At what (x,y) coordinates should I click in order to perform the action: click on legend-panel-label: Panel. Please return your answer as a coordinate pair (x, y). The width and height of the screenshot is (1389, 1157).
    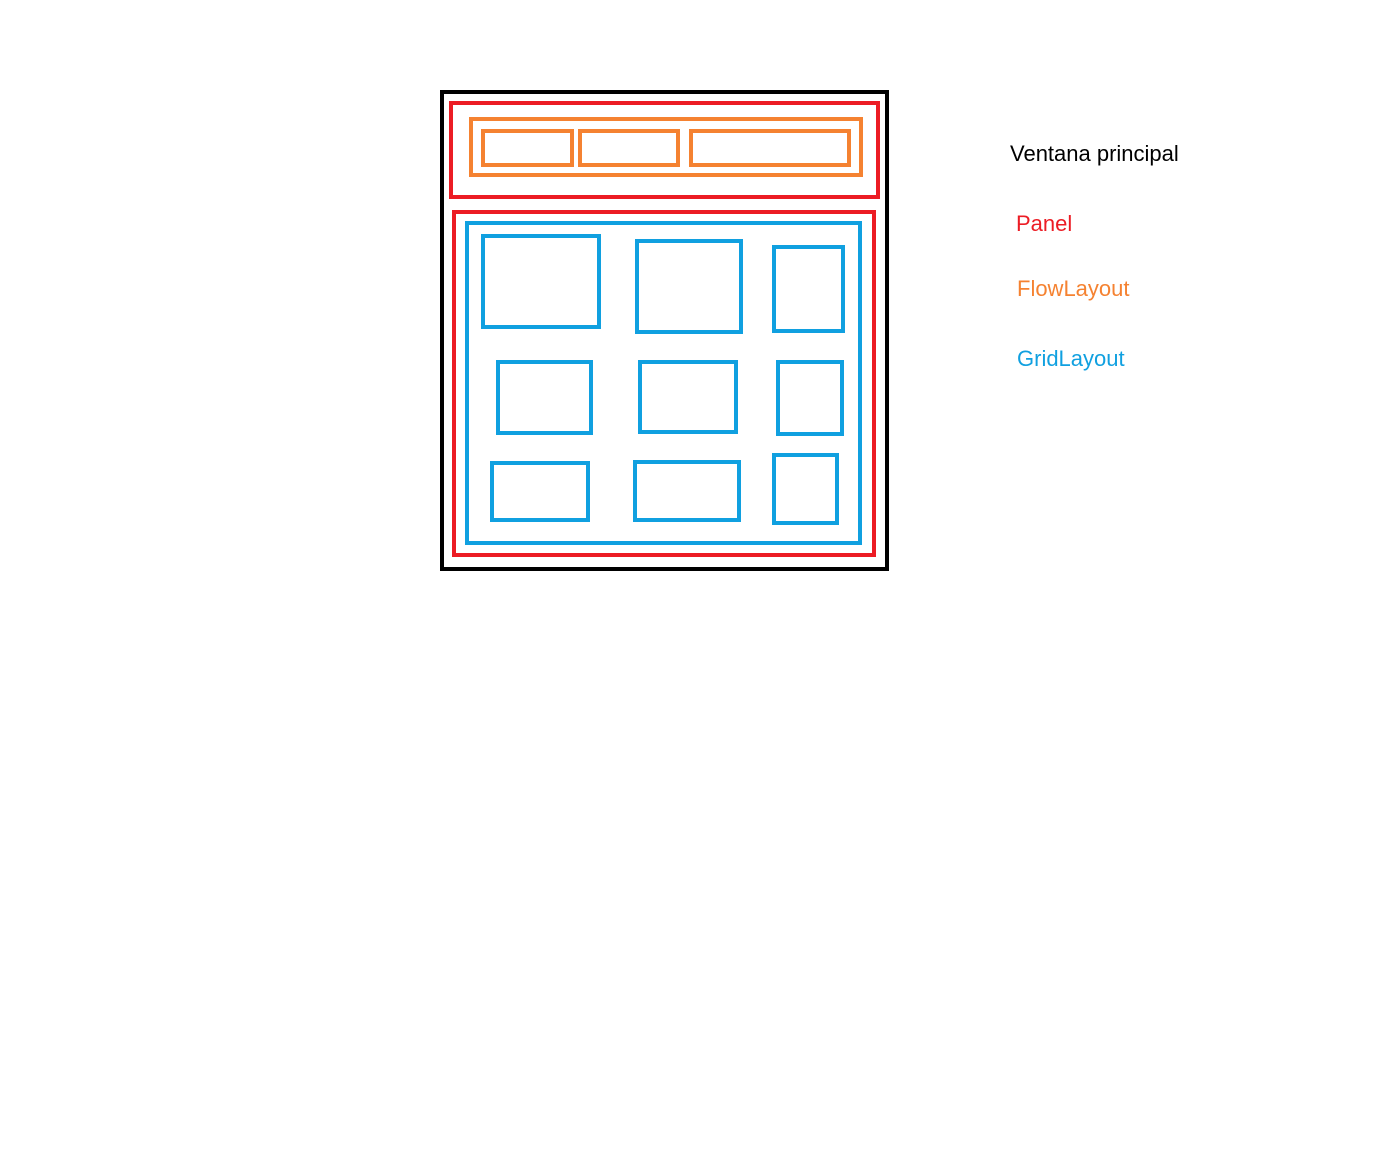
    Looking at the image, I should click on (1044, 223).